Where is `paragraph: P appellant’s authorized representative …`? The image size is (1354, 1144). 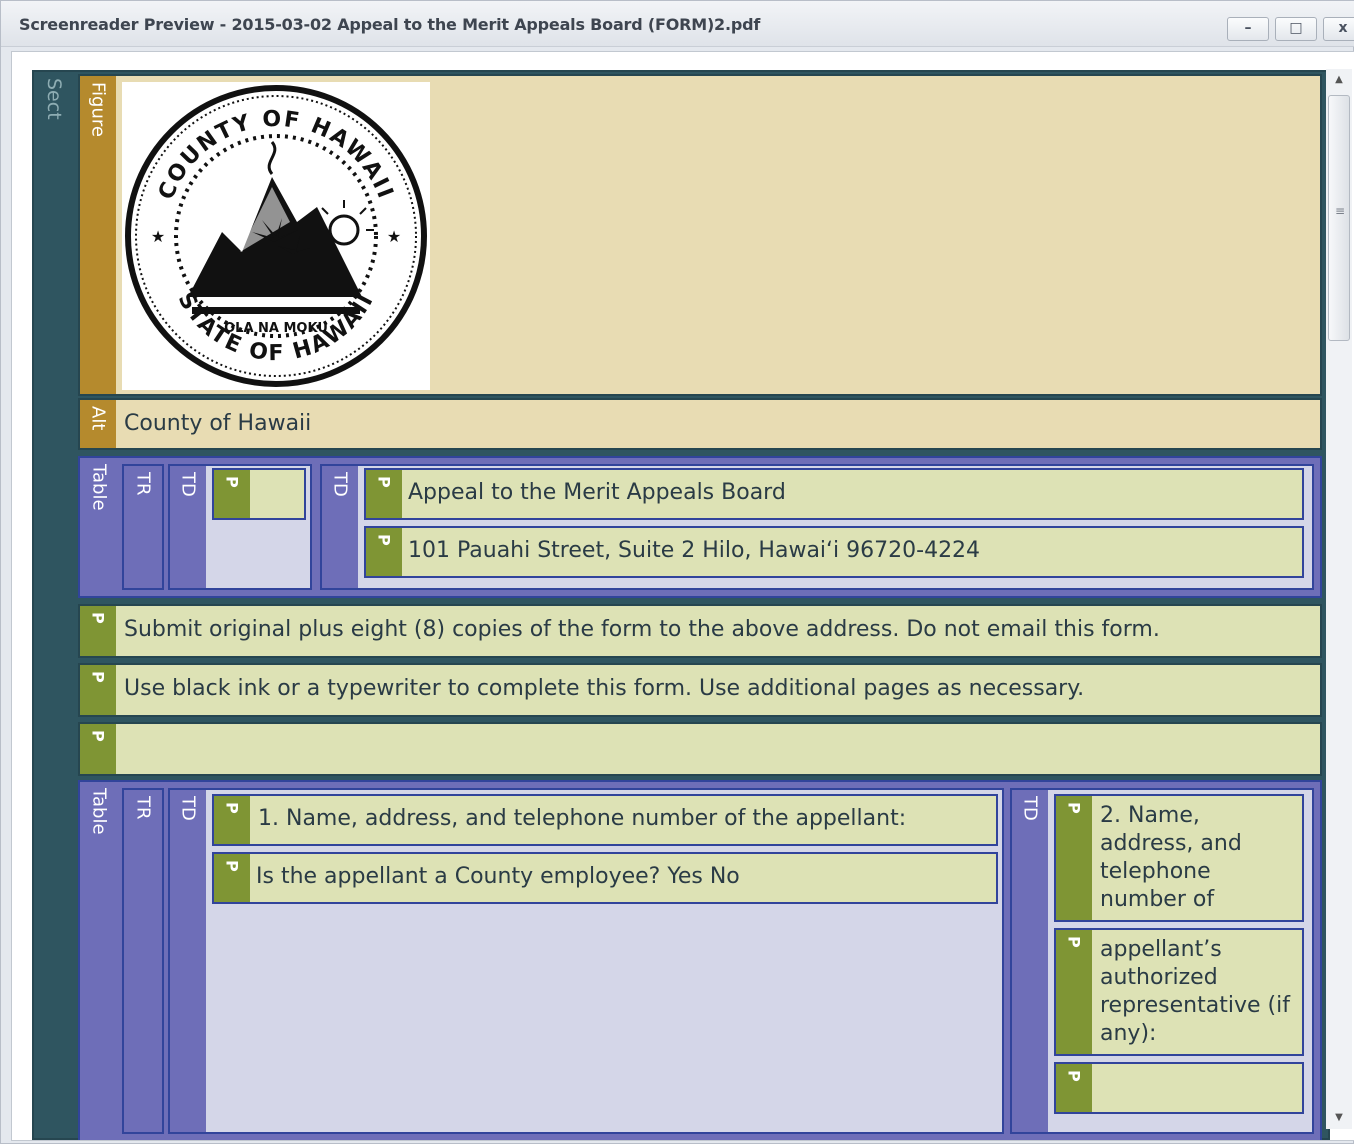
paragraph: P appellant’s authorized representative … is located at coordinates (1179, 992).